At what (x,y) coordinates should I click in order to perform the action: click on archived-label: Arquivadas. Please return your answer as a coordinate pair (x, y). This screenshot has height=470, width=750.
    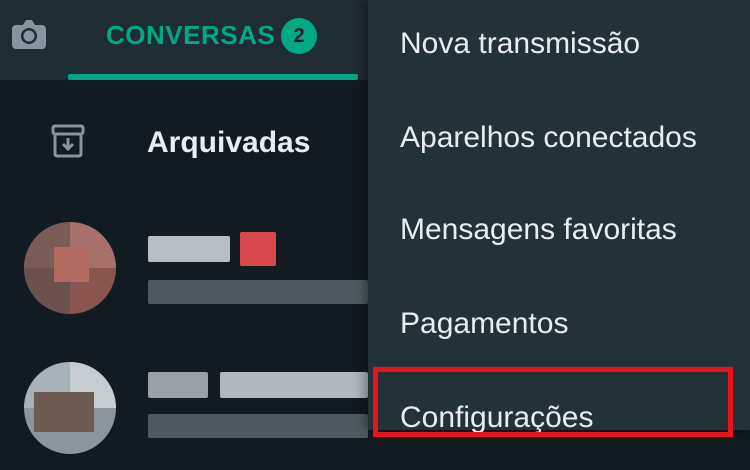
    Looking at the image, I should click on (229, 142).